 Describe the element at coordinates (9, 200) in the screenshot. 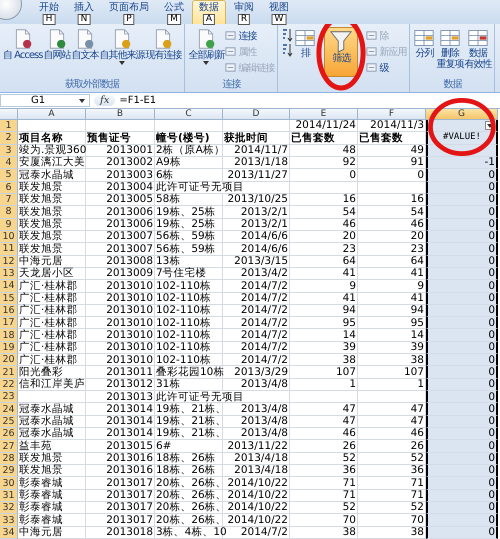

I see `row-header: 7` at that location.